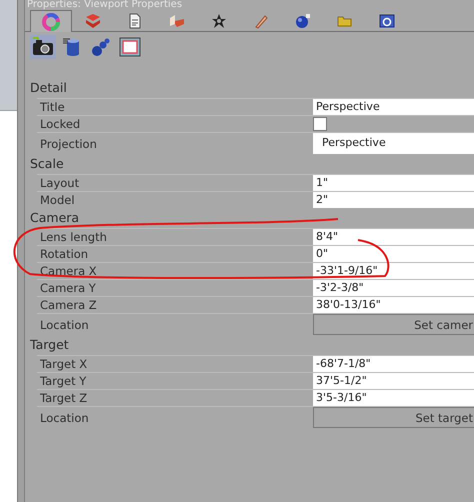  Describe the element at coordinates (93, 21) in the screenshot. I see `layers-icon` at that location.